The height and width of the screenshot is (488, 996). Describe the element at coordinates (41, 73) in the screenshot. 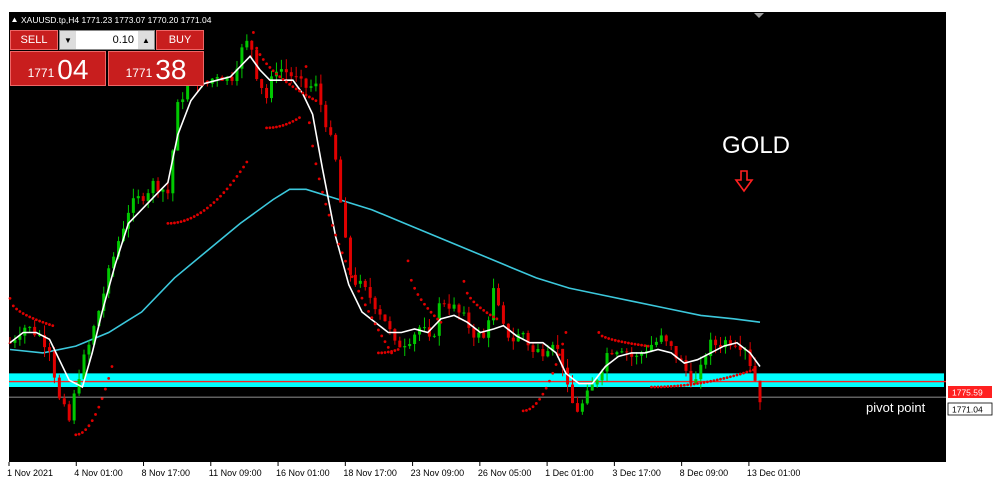

I see `sell-price-prefix: 1771` at that location.